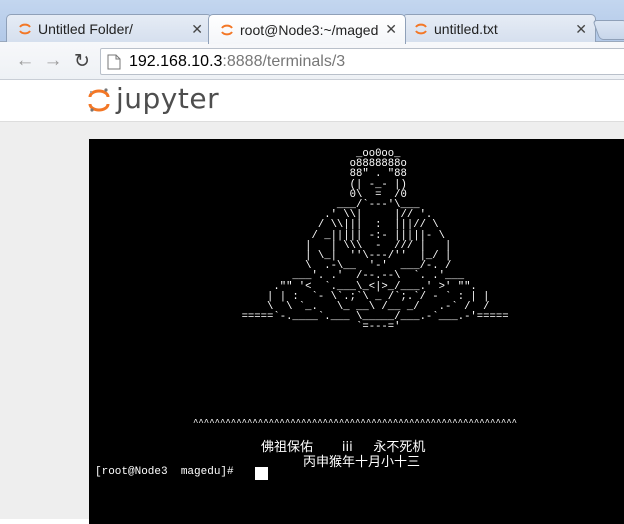 The width and height of the screenshot is (624, 524). What do you see at coordinates (362, 61) in the screenshot?
I see `address-bar: 192.168.10.3:8888/terminals/3` at bounding box center [362, 61].